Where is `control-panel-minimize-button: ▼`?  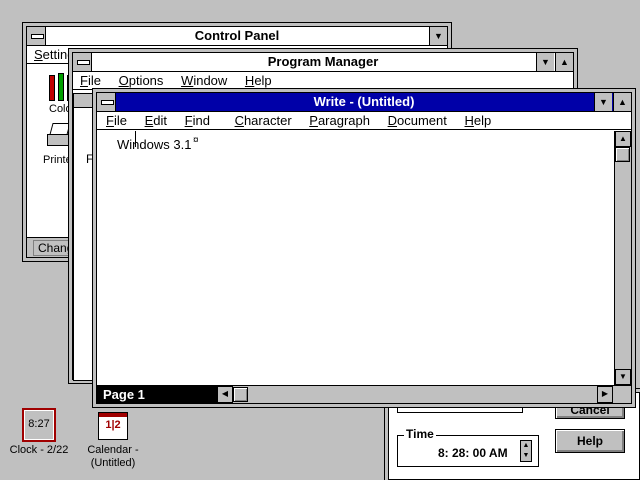 control-panel-minimize-button: ▼ is located at coordinates (438, 36).